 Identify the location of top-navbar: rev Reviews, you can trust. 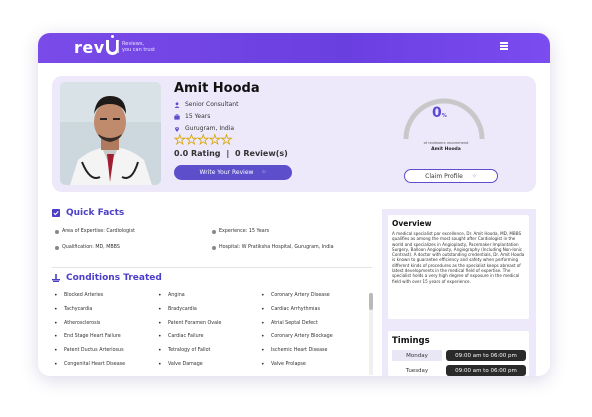
(294, 48).